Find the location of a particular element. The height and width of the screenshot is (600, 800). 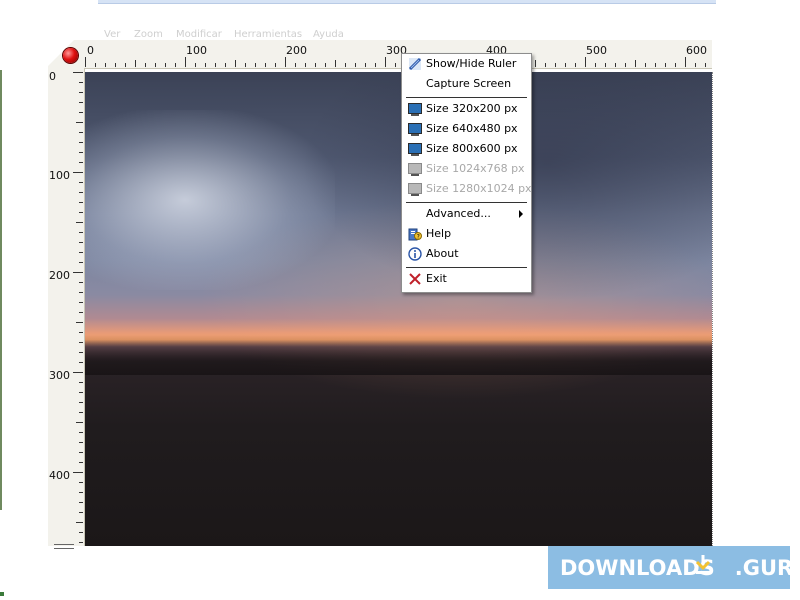

bg-menu-herramientas: Herramientas is located at coordinates (268, 34).